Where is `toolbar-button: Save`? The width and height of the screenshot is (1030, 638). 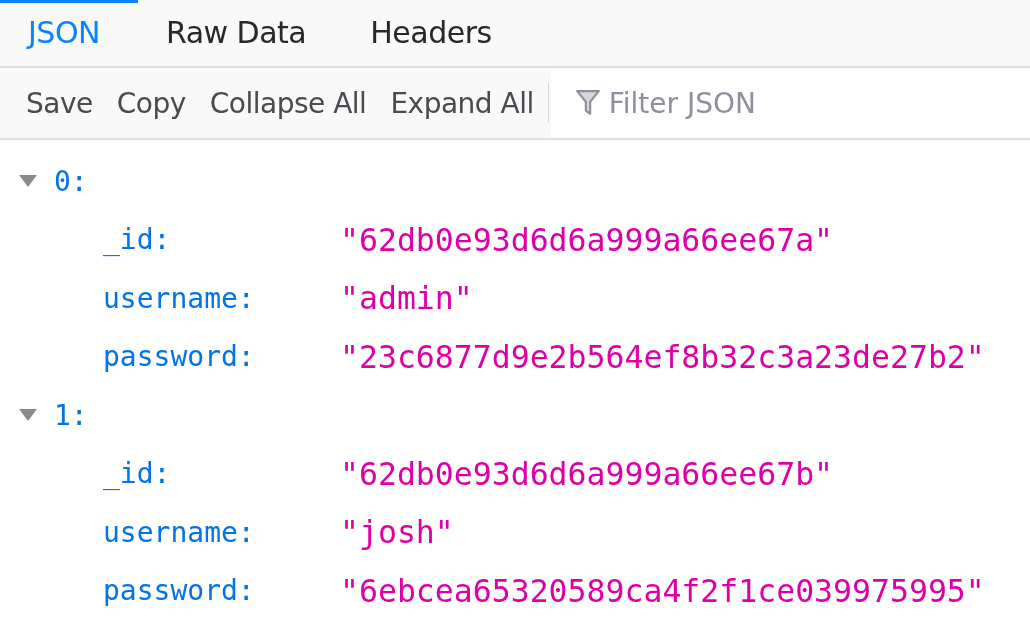
toolbar-button: Save is located at coordinates (59, 103).